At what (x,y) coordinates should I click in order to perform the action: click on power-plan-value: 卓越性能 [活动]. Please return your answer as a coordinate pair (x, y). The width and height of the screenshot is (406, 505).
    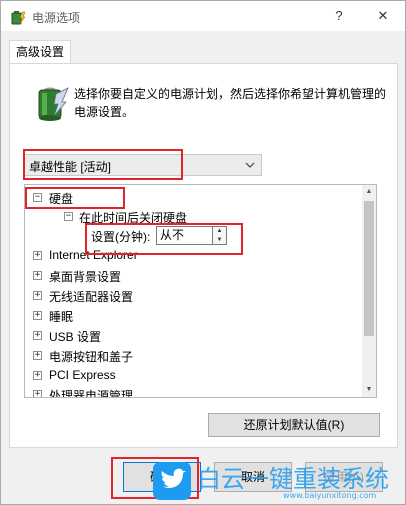
    Looking at the image, I should click on (70, 167).